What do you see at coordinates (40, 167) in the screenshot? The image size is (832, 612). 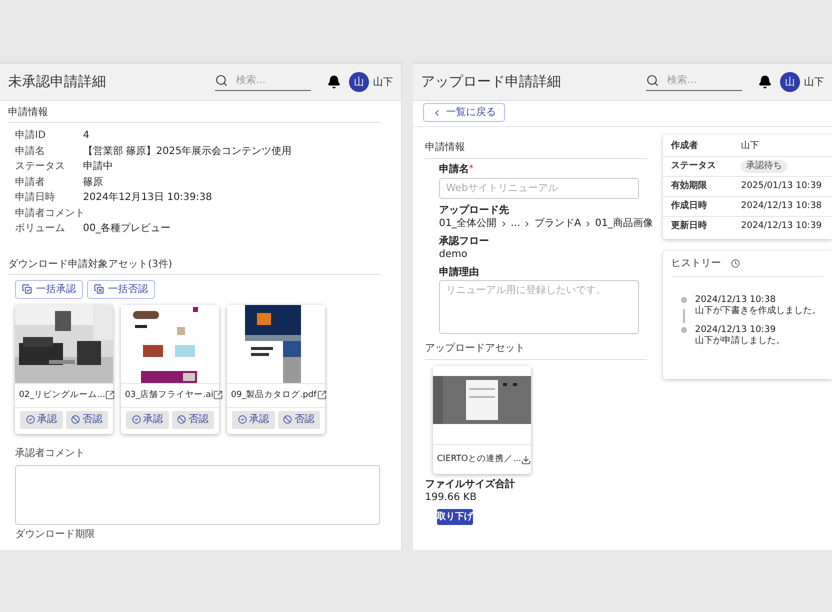 I see `field-label: ステータス` at bounding box center [40, 167].